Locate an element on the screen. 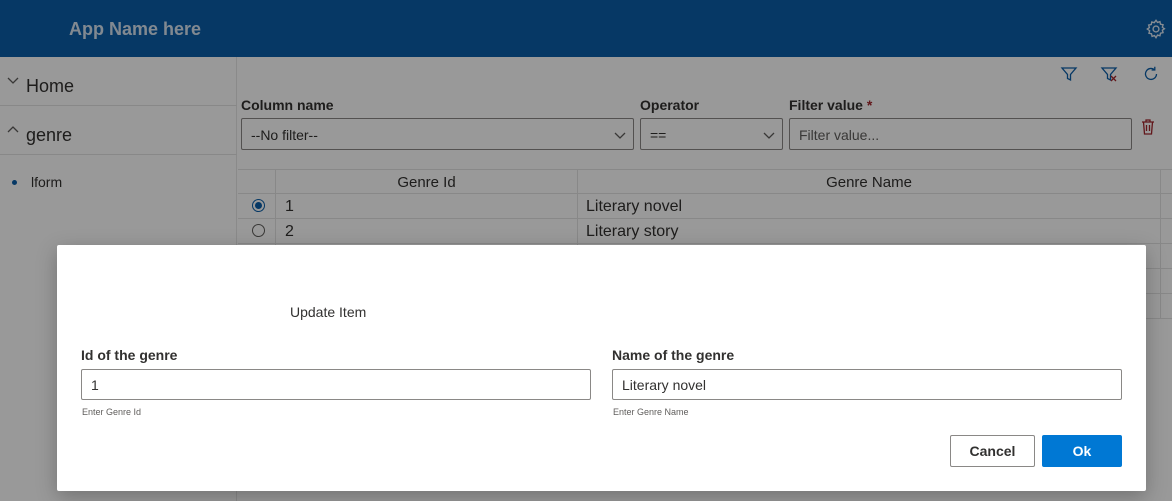  genre-name-field: Literary novel is located at coordinates (867, 384).